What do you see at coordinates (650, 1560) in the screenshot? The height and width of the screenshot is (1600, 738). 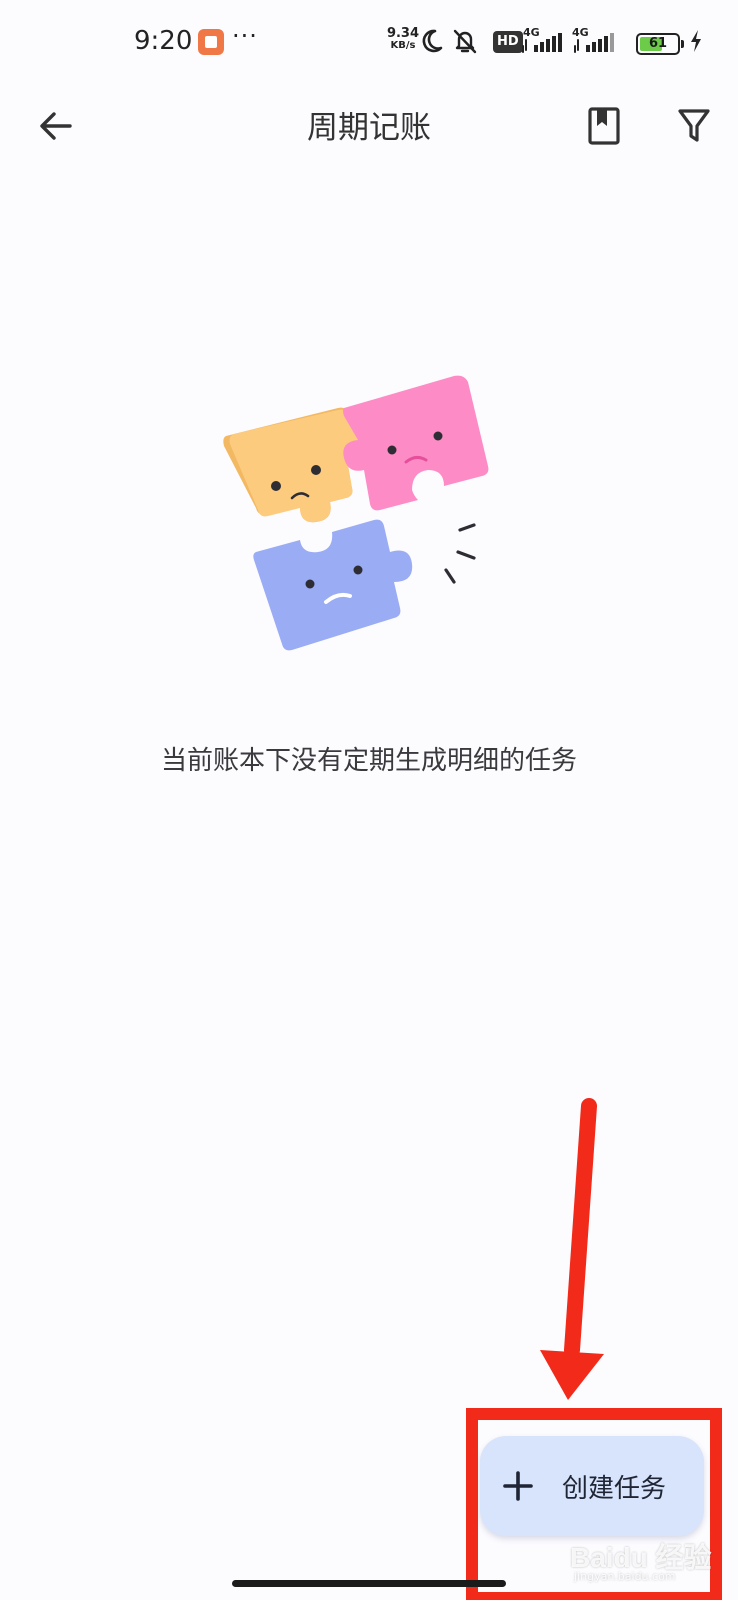 I see `baidu-watermark: Baidu 经验 jingyan.baidu.com` at bounding box center [650, 1560].